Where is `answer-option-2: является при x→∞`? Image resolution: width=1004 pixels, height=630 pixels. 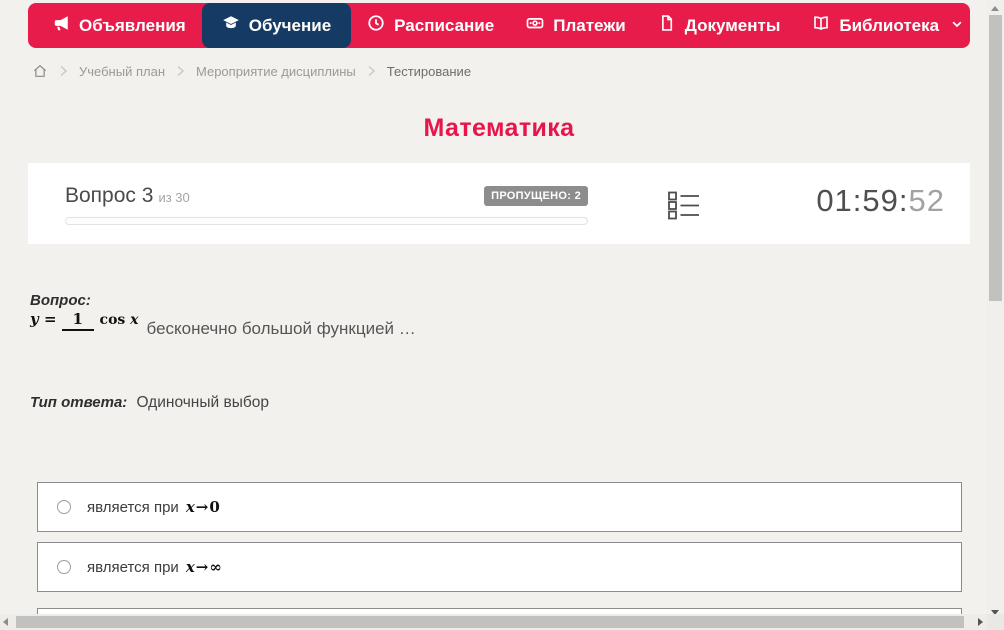 answer-option-2: является при x→∞ is located at coordinates (499, 567).